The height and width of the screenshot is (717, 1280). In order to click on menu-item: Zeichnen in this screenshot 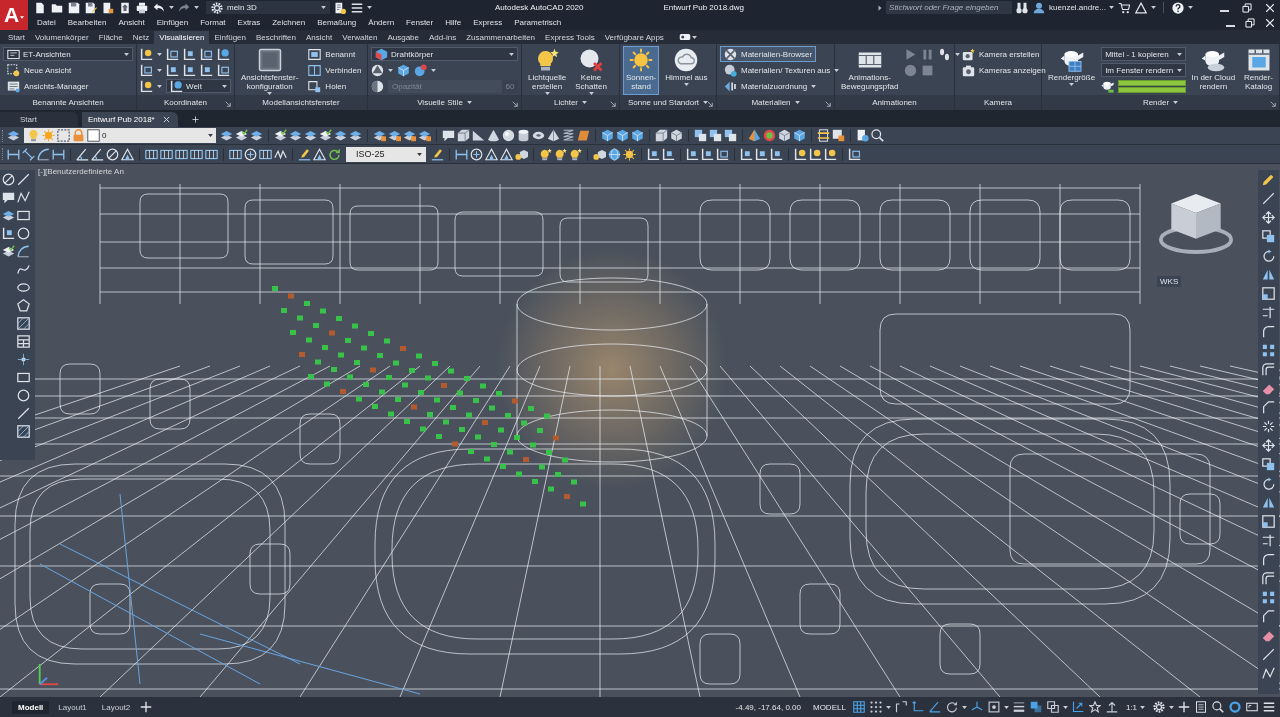, I will do `click(289, 22)`.